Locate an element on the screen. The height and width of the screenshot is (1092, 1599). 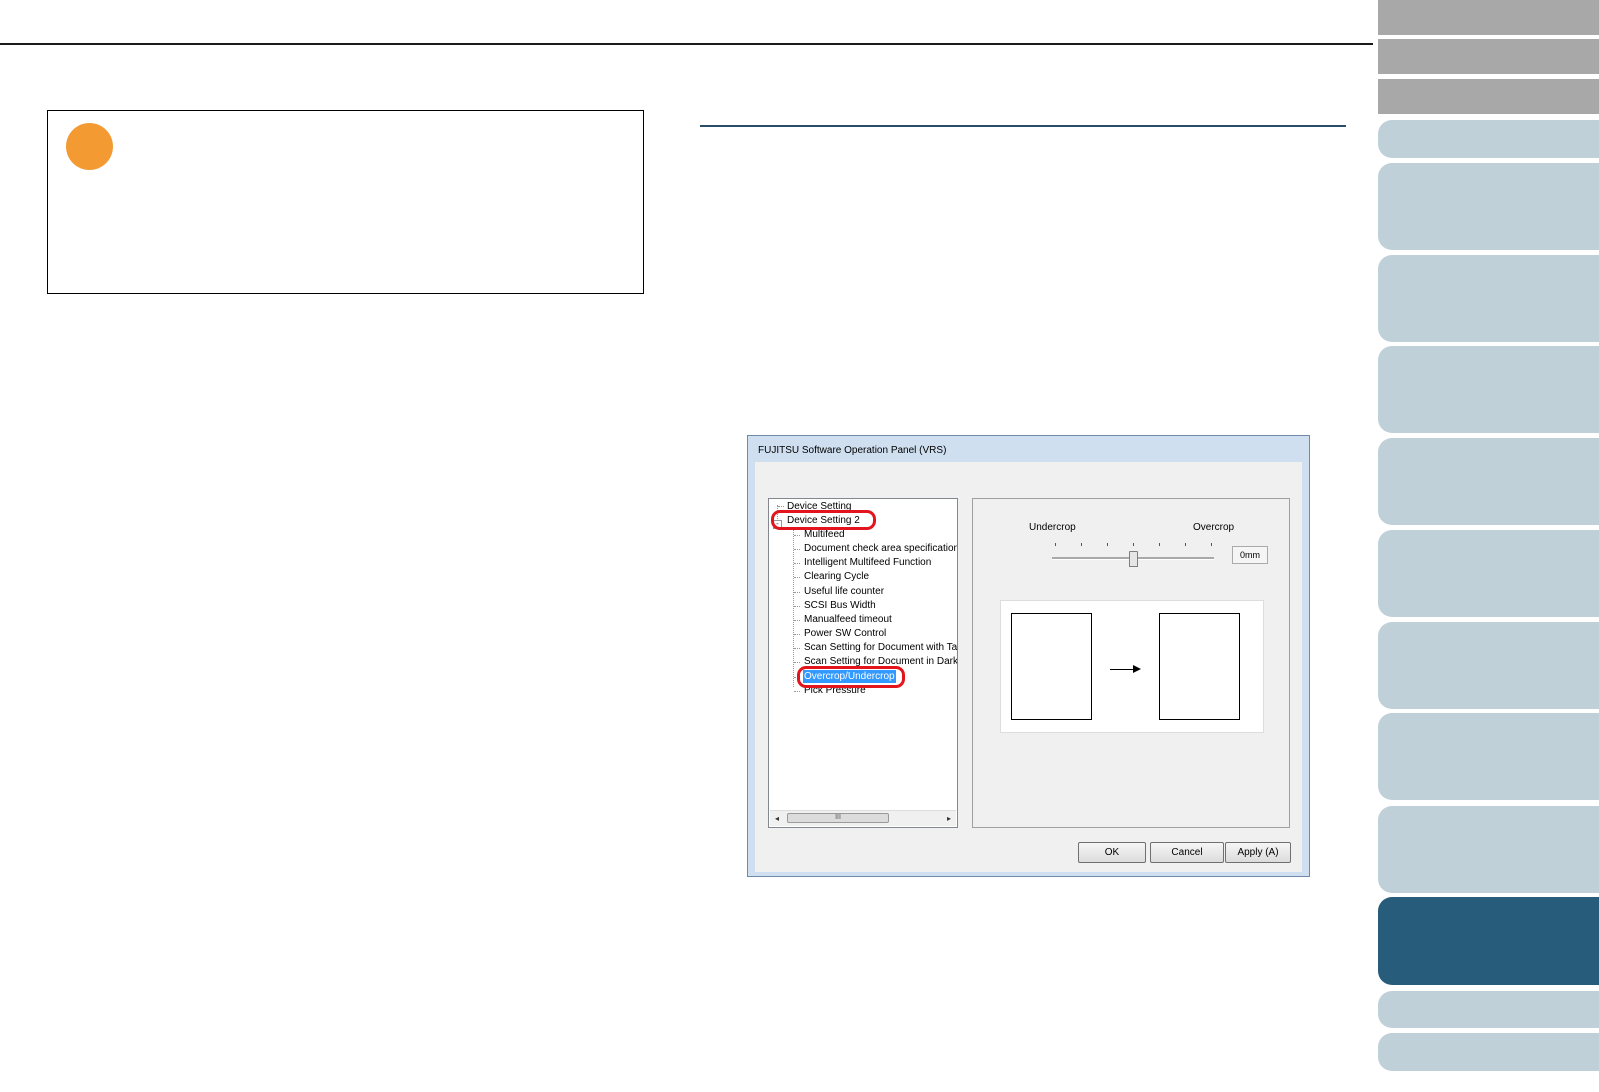
tree-item-document-check-area: Document check area specification is located at coordinates (880, 548).